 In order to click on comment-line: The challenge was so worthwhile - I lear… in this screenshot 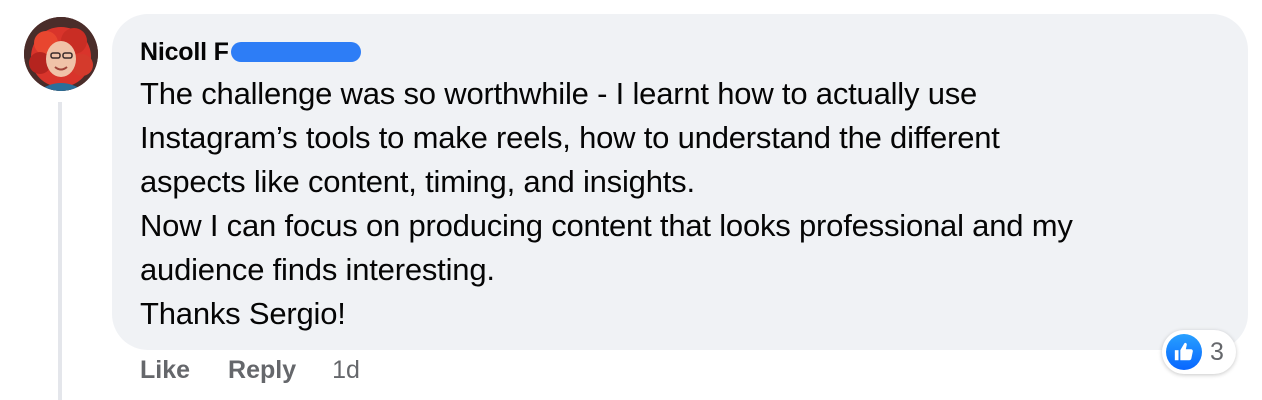, I will do `click(559, 93)`.